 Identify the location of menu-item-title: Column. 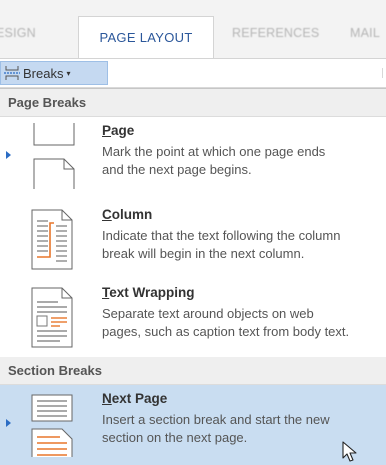
(127, 214).